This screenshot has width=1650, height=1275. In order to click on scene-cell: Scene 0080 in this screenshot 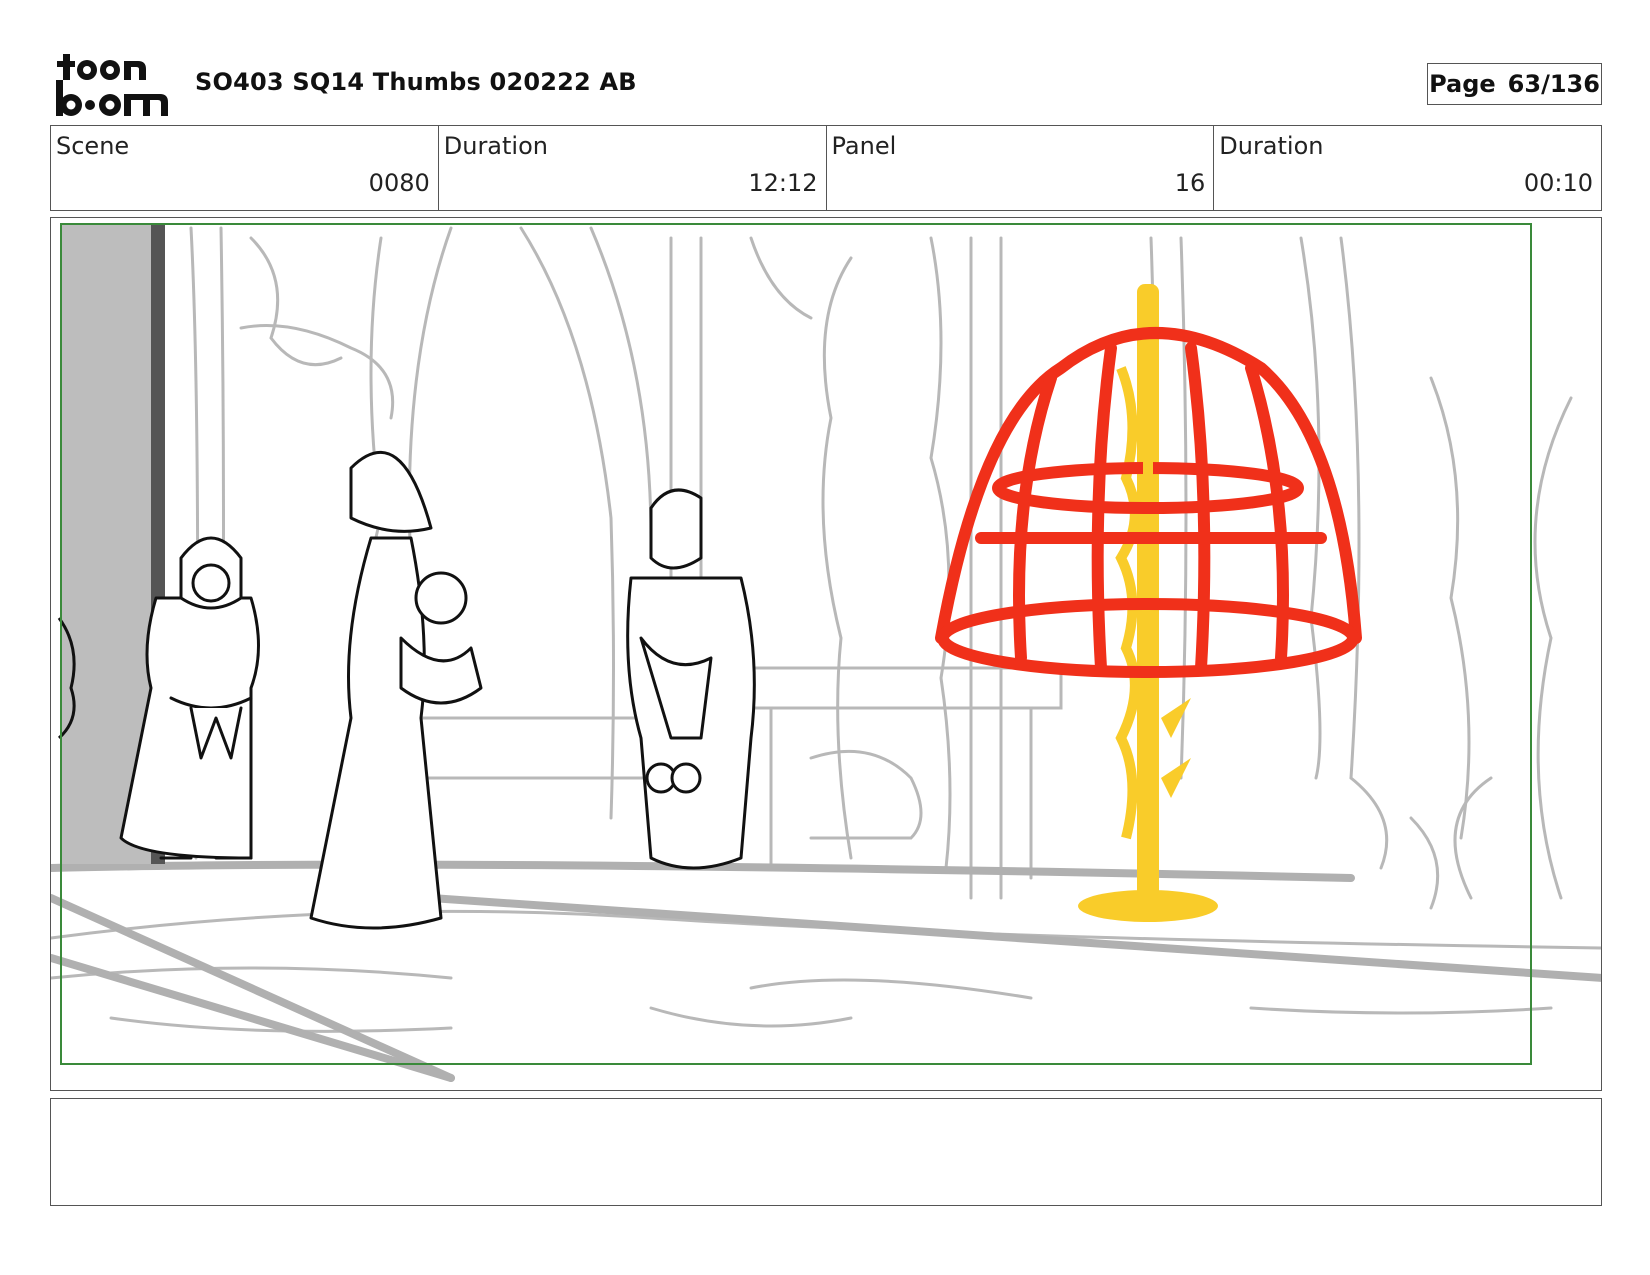, I will do `click(245, 168)`.